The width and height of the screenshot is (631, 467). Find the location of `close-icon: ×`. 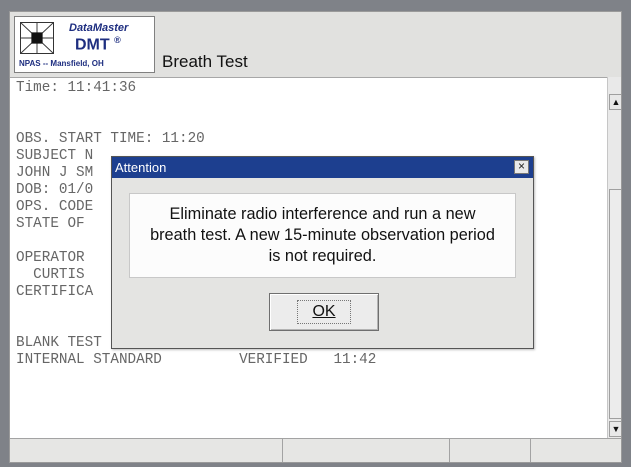

close-icon: × is located at coordinates (521, 167).